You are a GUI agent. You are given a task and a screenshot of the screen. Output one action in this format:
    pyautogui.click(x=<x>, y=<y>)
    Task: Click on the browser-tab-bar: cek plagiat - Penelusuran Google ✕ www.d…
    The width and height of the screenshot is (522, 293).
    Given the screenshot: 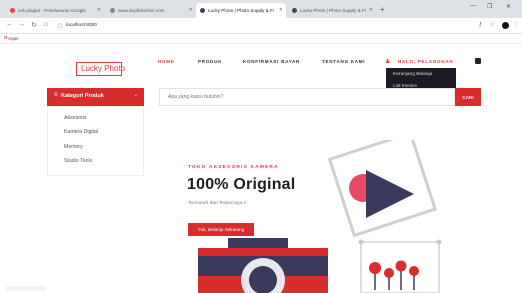 What is the action you would take?
    pyautogui.click(x=261, y=9)
    